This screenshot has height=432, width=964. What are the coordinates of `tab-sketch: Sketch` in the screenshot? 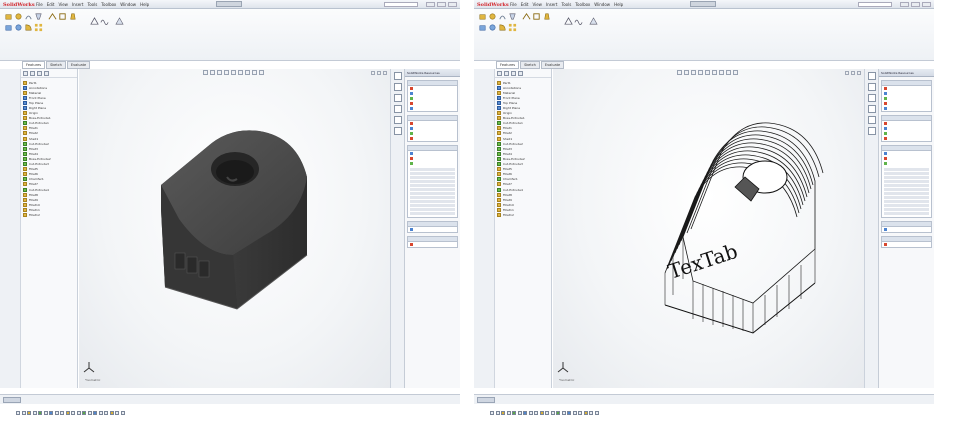 It's located at (530, 65).